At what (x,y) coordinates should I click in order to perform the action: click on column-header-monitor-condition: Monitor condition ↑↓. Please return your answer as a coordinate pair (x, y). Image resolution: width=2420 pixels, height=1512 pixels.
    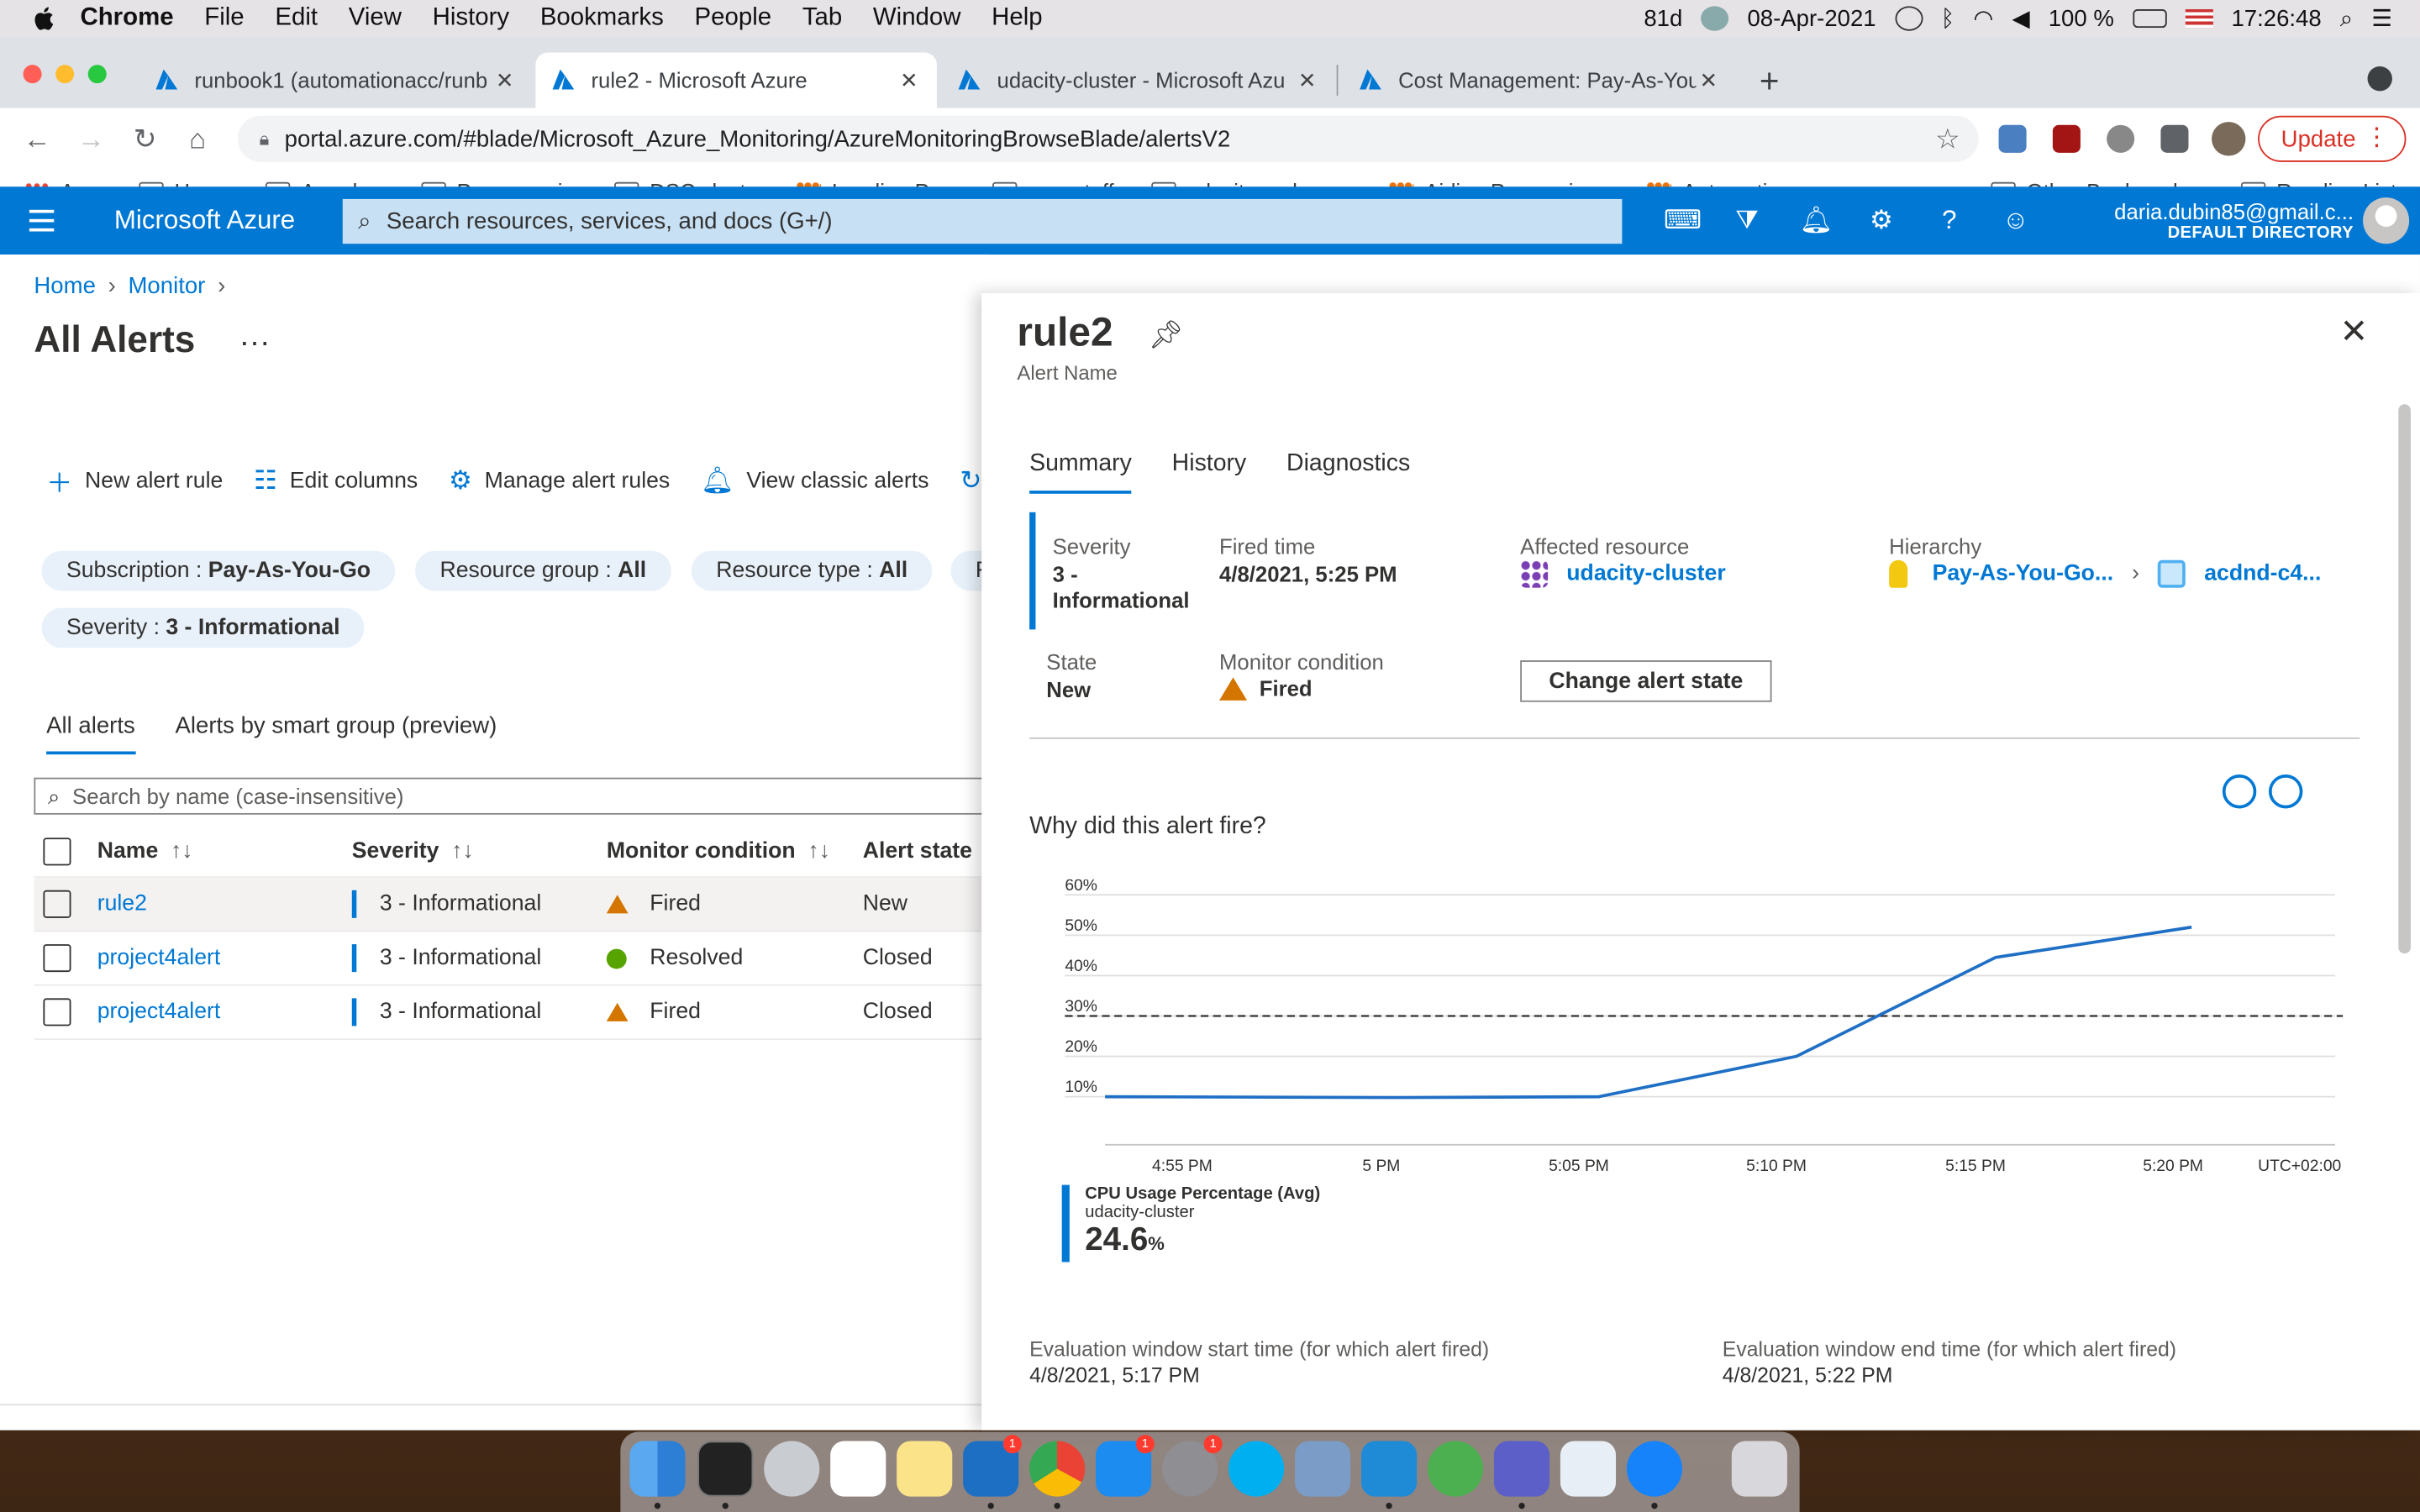
    Looking at the image, I should click on (735, 850).